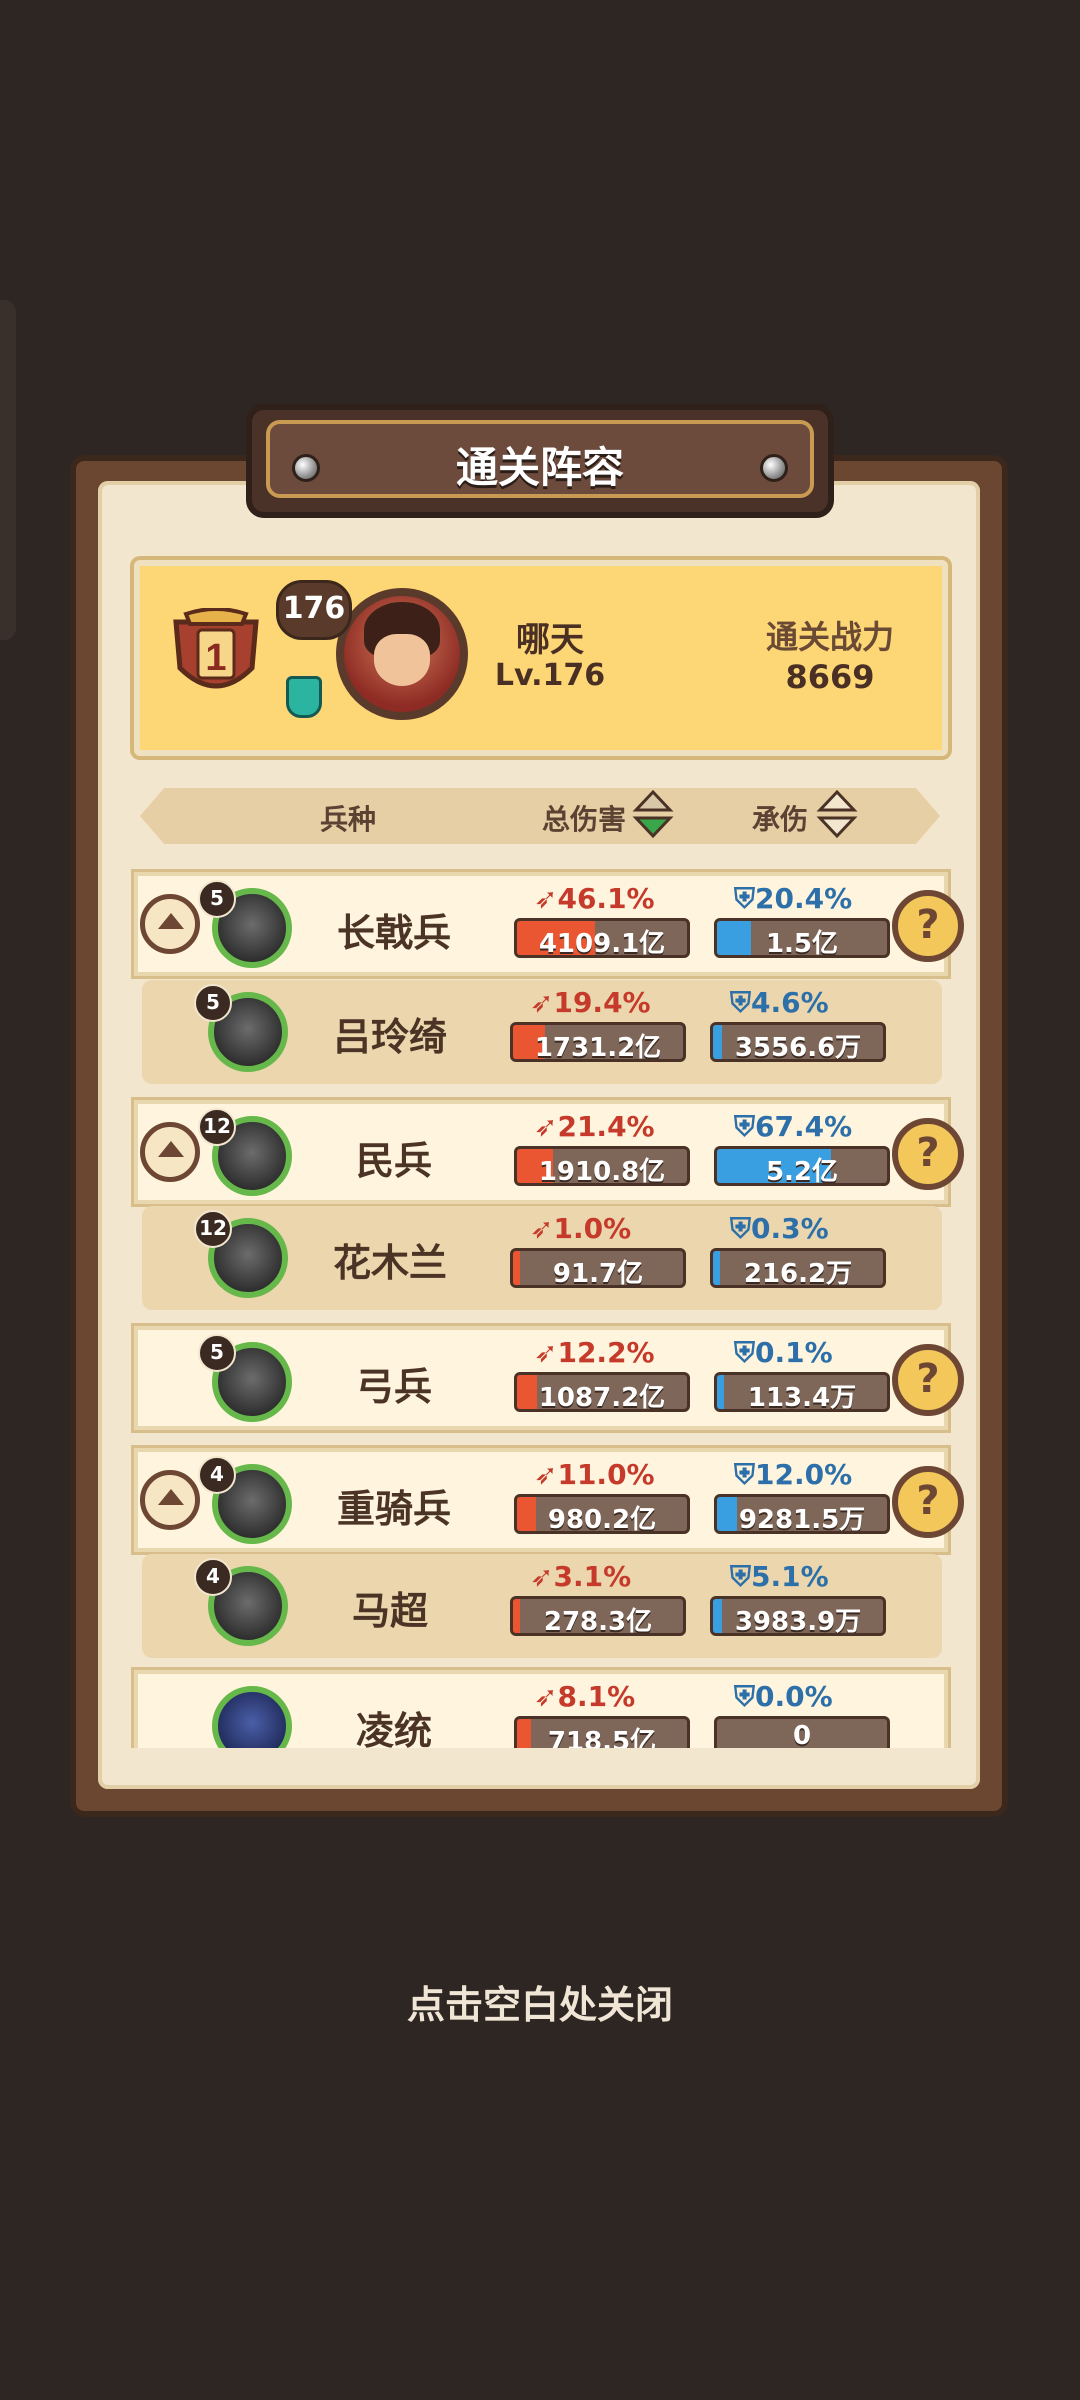  I want to click on taken-percent: ⛨0.0%, so click(783, 1696).